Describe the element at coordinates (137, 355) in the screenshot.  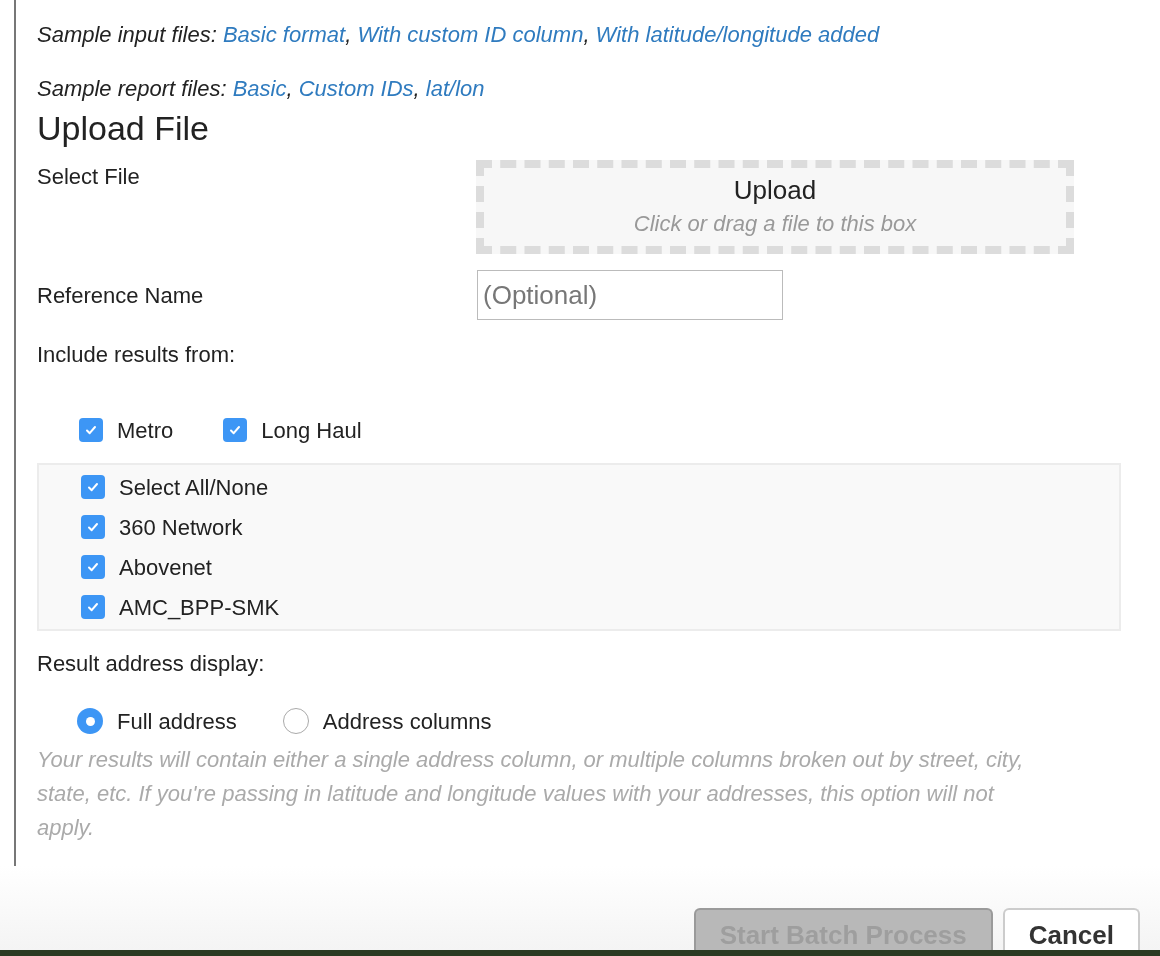
I see `field-label: Include results from:` at that location.